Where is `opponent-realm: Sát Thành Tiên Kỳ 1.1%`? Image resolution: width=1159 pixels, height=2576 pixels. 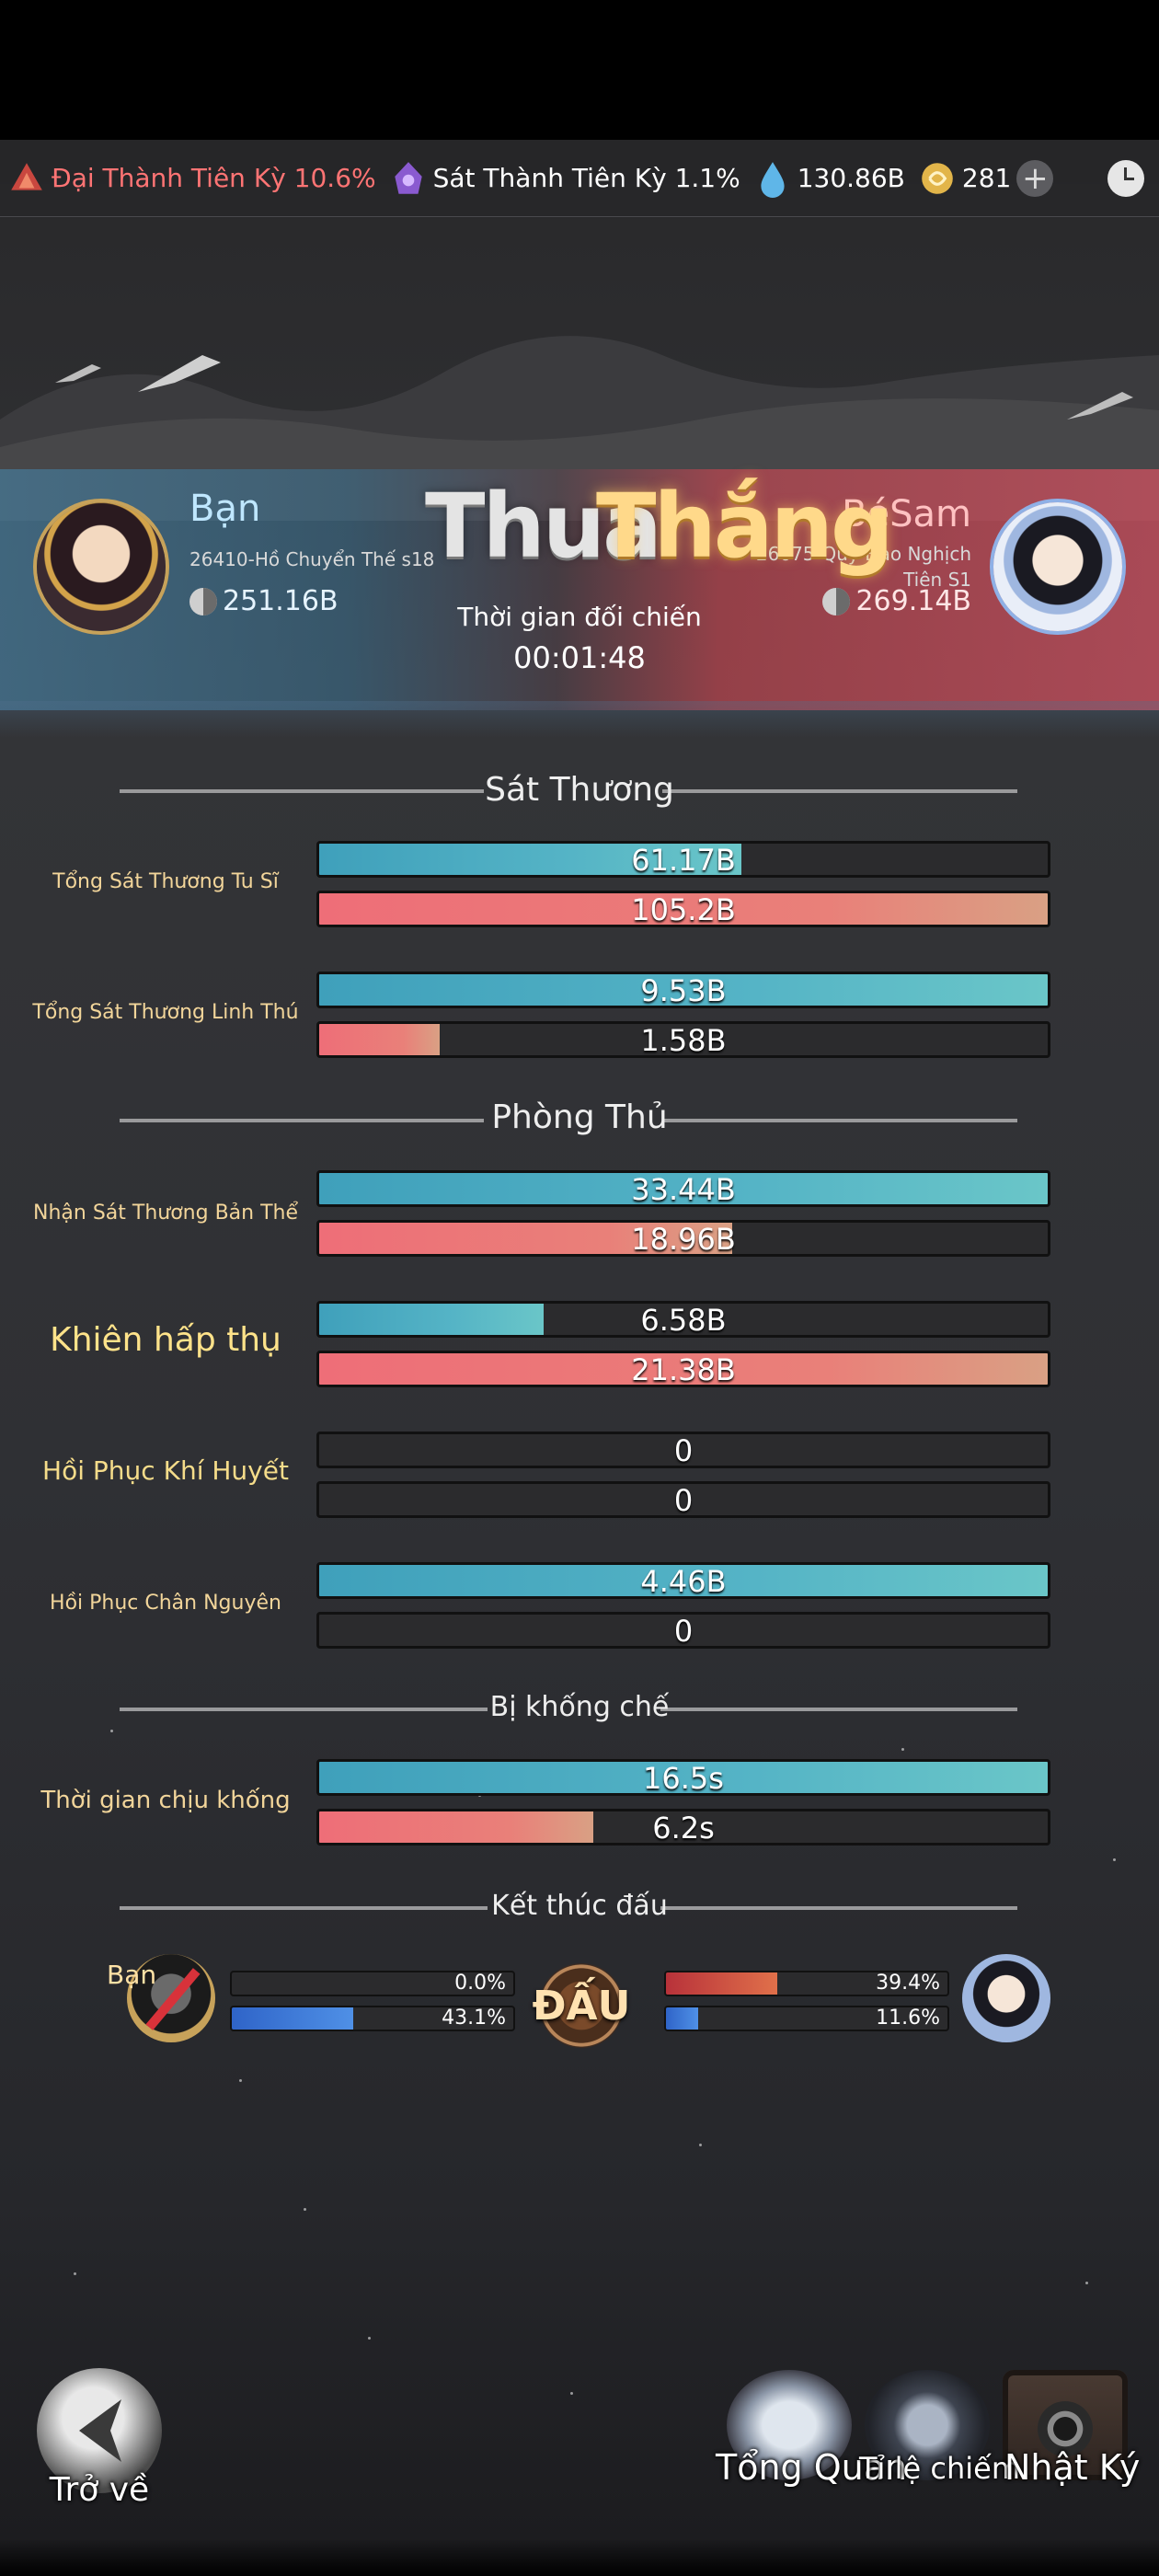
opponent-realm: Sát Thành Tiên Kỳ 1.1% is located at coordinates (564, 178).